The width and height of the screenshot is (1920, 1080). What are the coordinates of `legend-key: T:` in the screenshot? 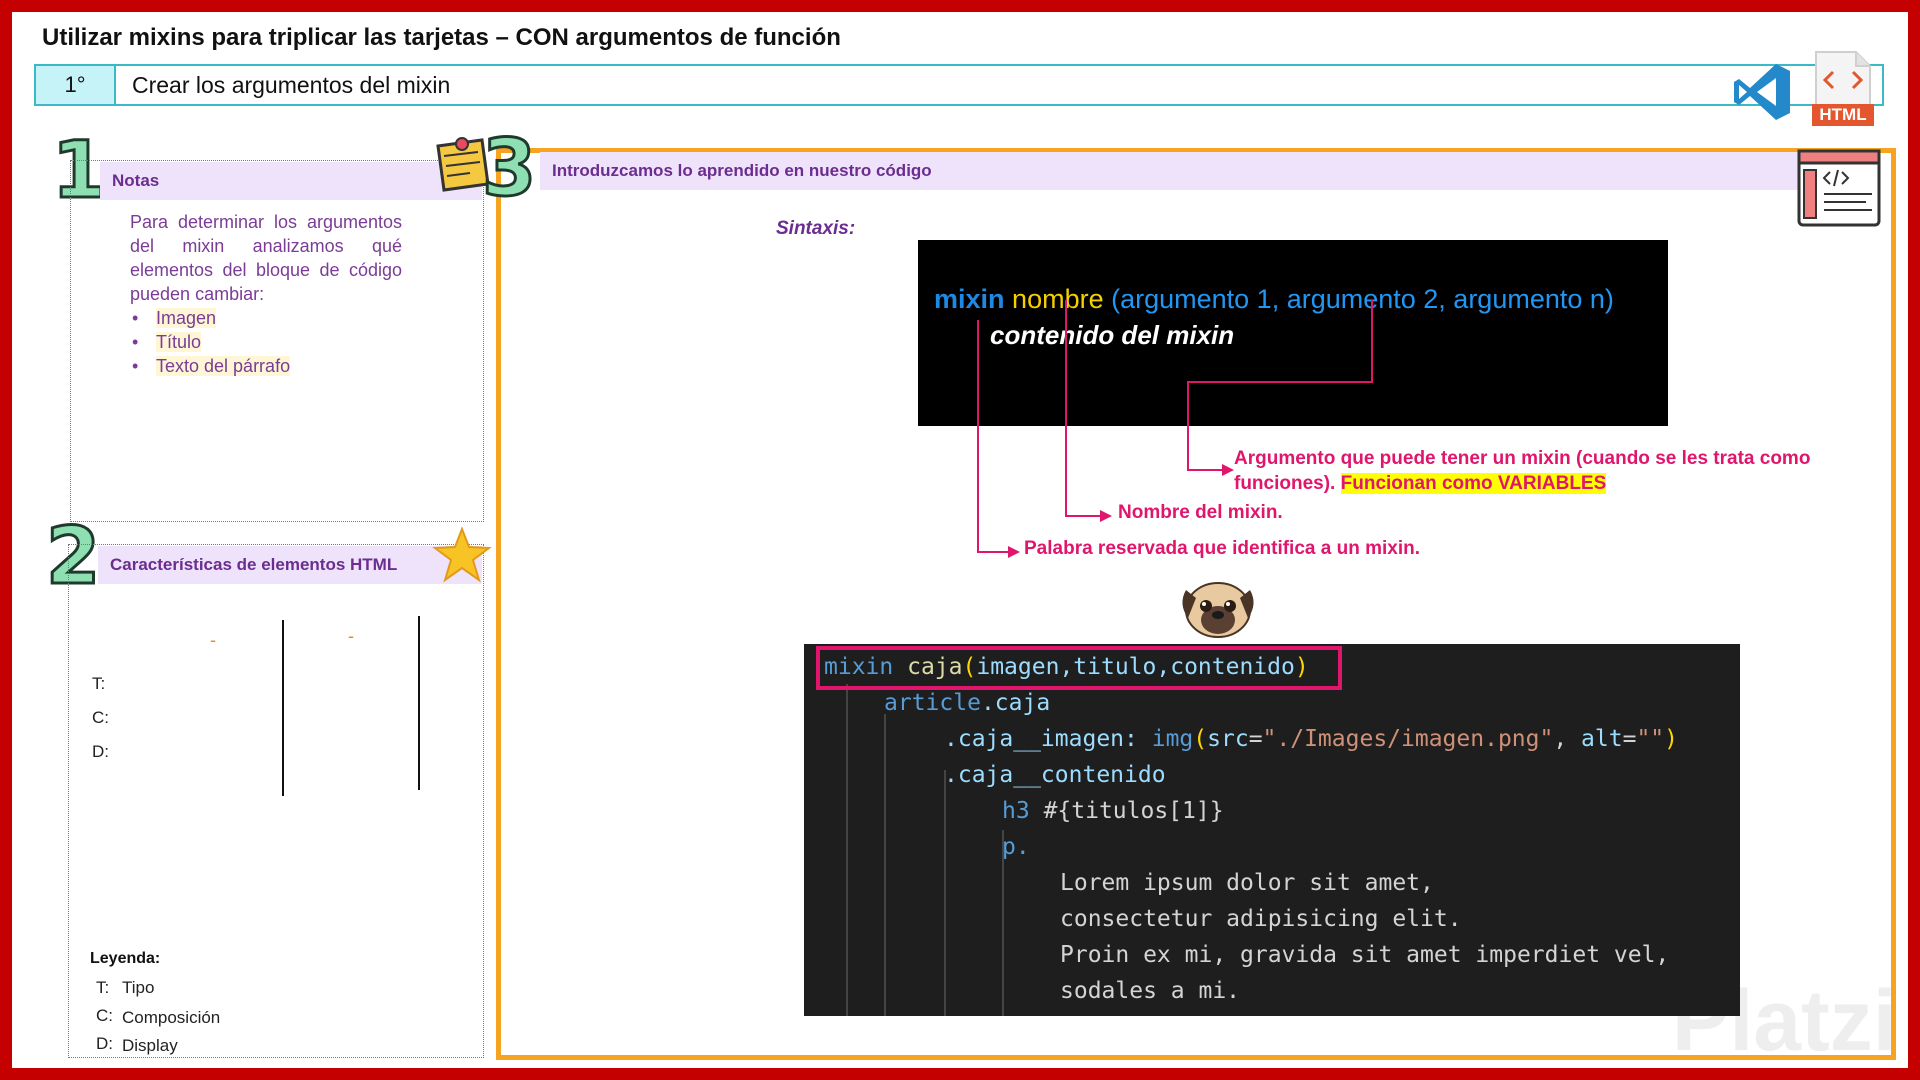 It's located at (103, 987).